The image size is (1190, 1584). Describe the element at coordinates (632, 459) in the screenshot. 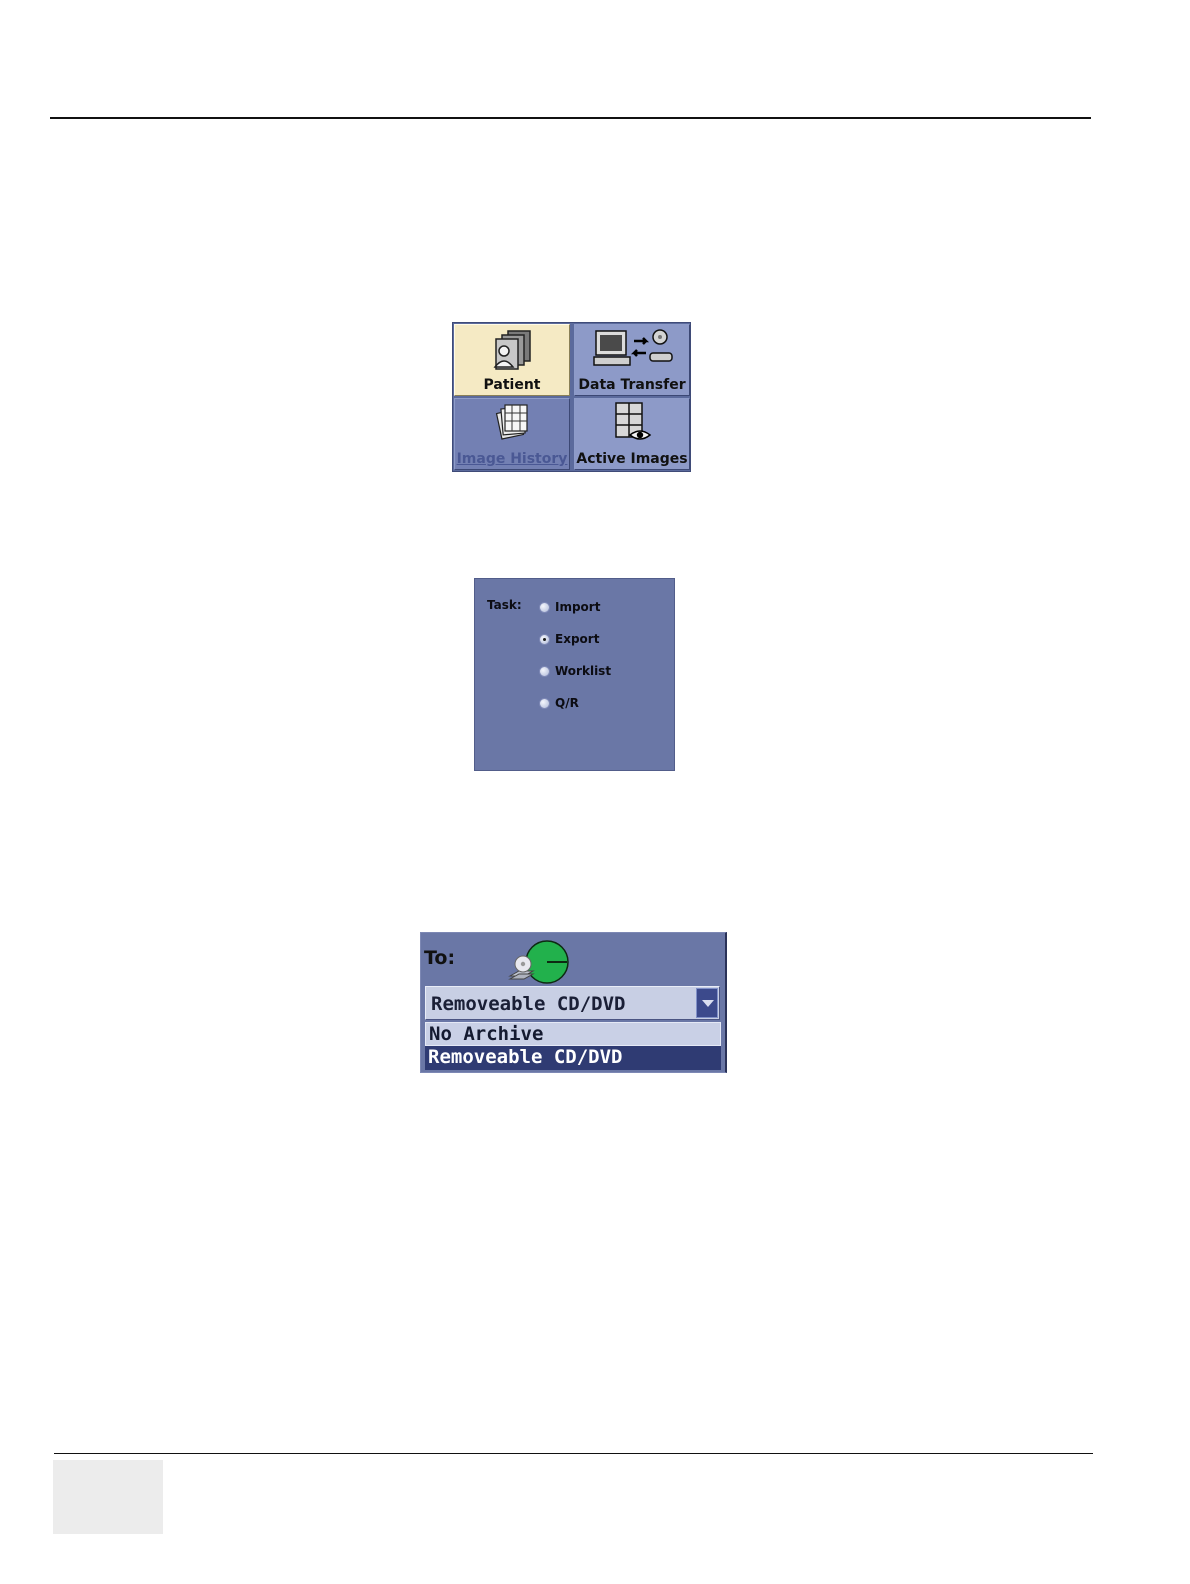

I see `active-images-label: Active Images` at that location.